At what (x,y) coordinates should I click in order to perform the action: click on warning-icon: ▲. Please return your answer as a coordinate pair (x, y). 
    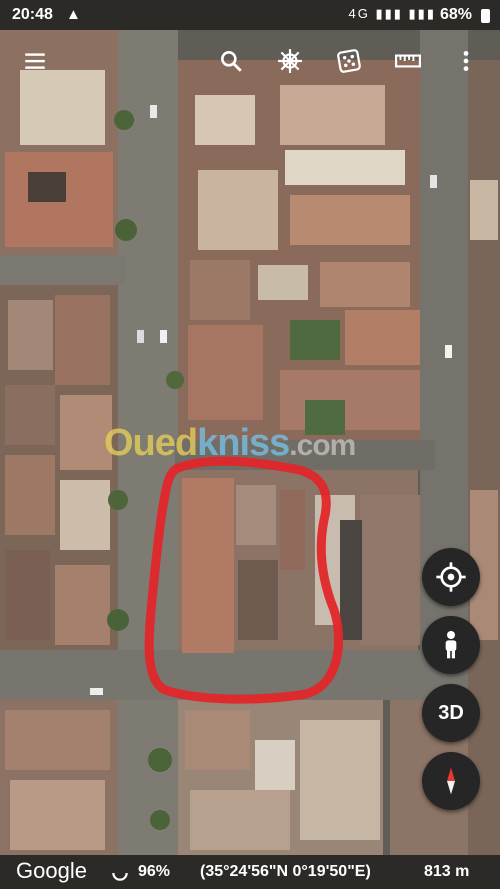
    Looking at the image, I should click on (73, 14).